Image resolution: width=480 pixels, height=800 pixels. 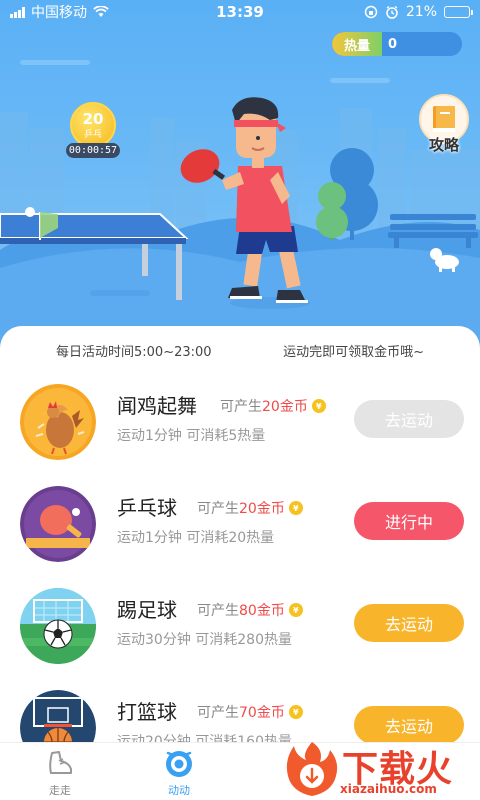 What do you see at coordinates (393, 44) in the screenshot?
I see `calories-value: 0` at bounding box center [393, 44].